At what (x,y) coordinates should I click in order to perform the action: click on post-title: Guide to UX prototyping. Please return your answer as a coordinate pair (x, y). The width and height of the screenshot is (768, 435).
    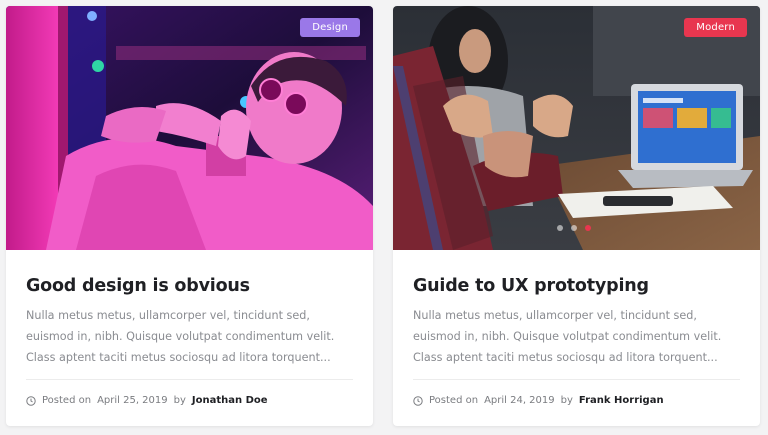
    Looking at the image, I should click on (531, 286).